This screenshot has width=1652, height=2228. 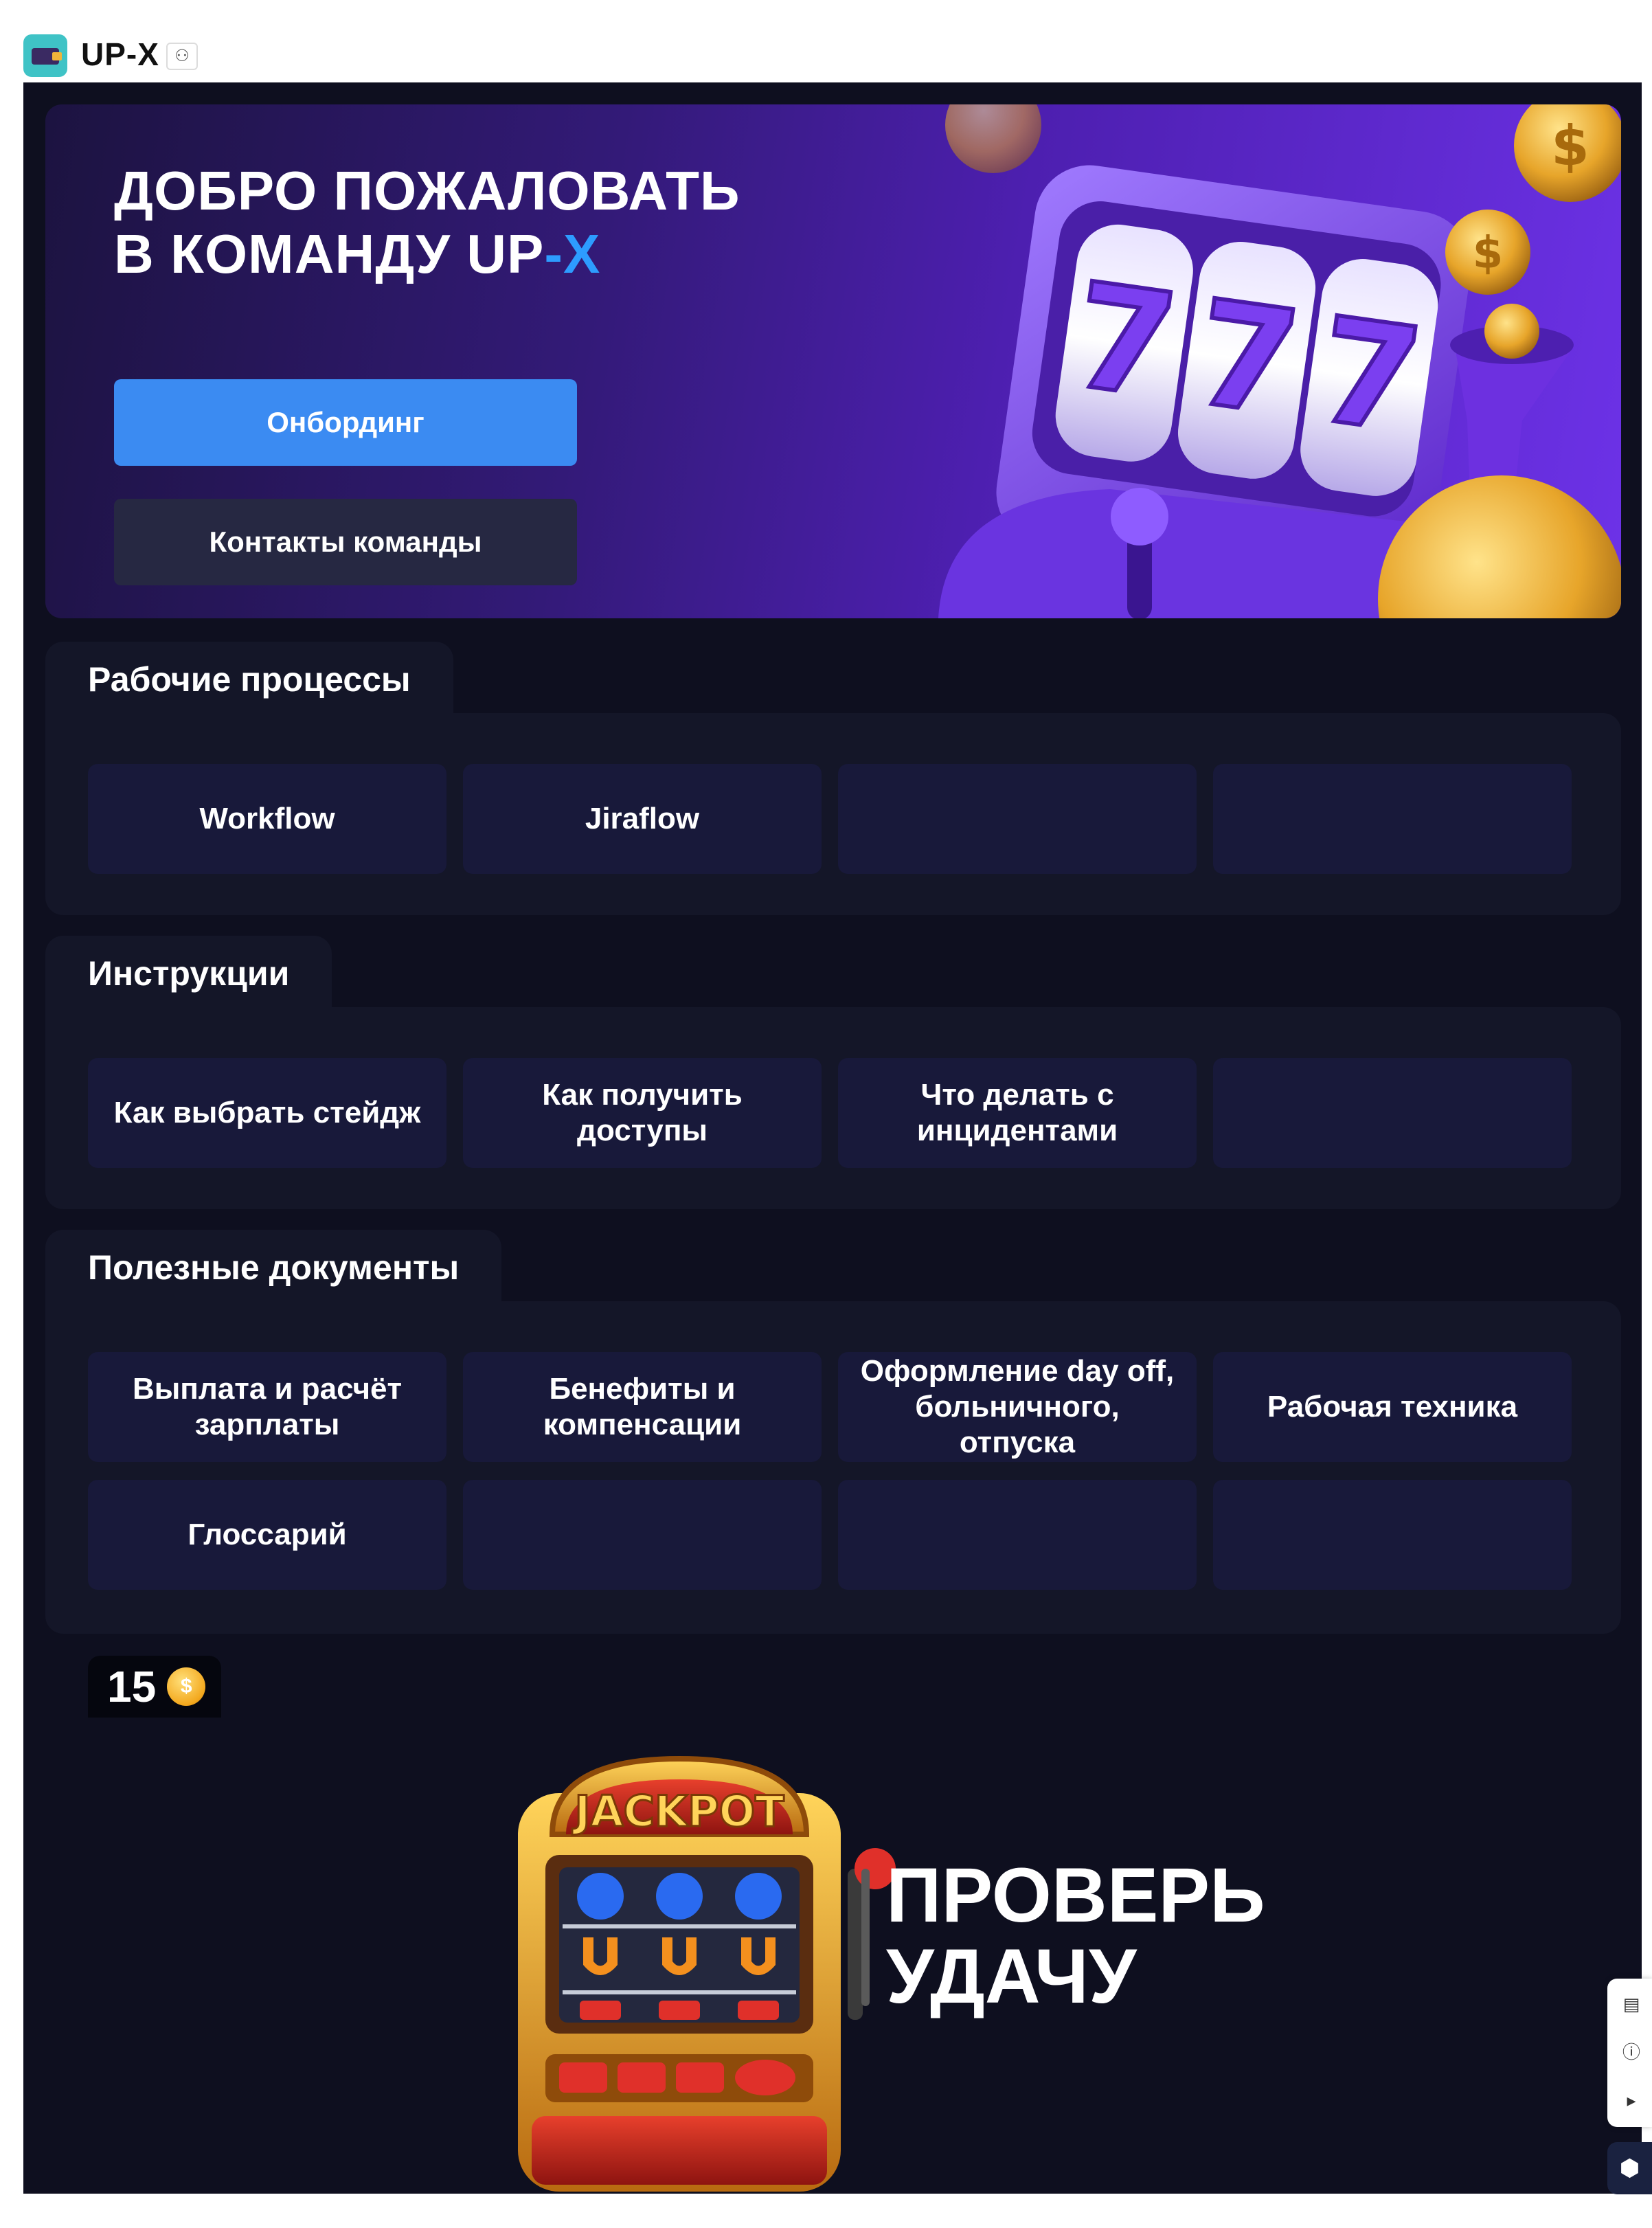 I want to click on side-toolbar: ▤ ⓘ ▸, so click(x=1629, y=2053).